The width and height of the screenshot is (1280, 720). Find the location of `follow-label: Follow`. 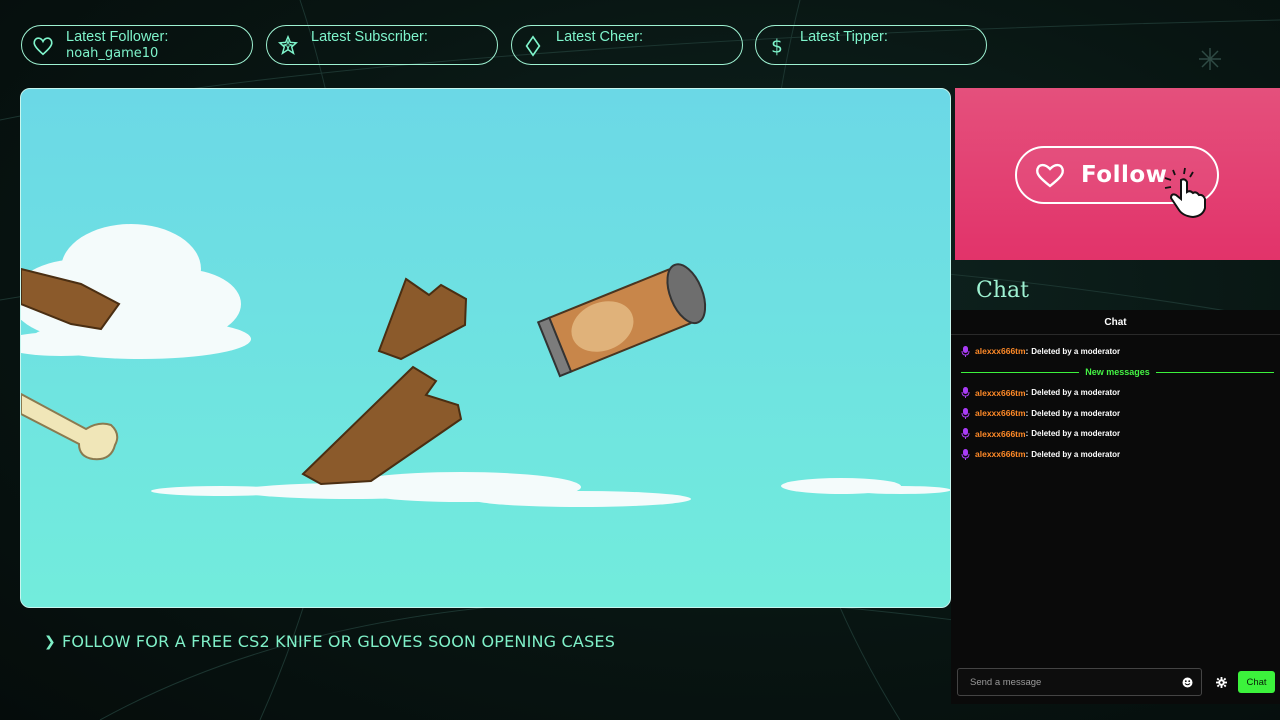

follow-label: Follow is located at coordinates (1124, 175).